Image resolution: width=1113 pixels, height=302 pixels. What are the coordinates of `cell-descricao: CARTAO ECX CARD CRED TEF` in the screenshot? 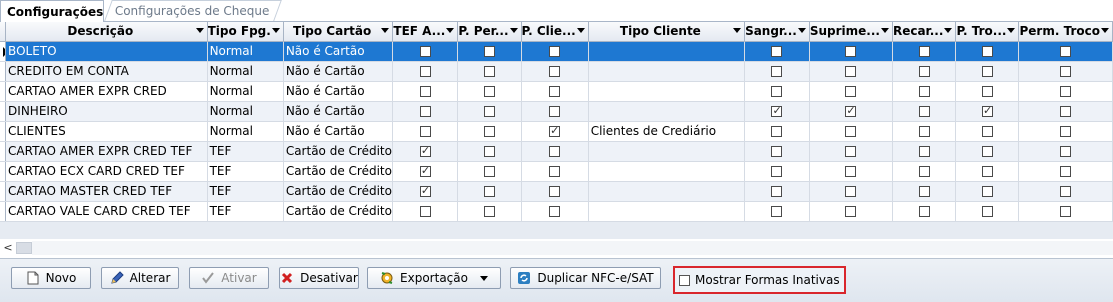 It's located at (106, 171).